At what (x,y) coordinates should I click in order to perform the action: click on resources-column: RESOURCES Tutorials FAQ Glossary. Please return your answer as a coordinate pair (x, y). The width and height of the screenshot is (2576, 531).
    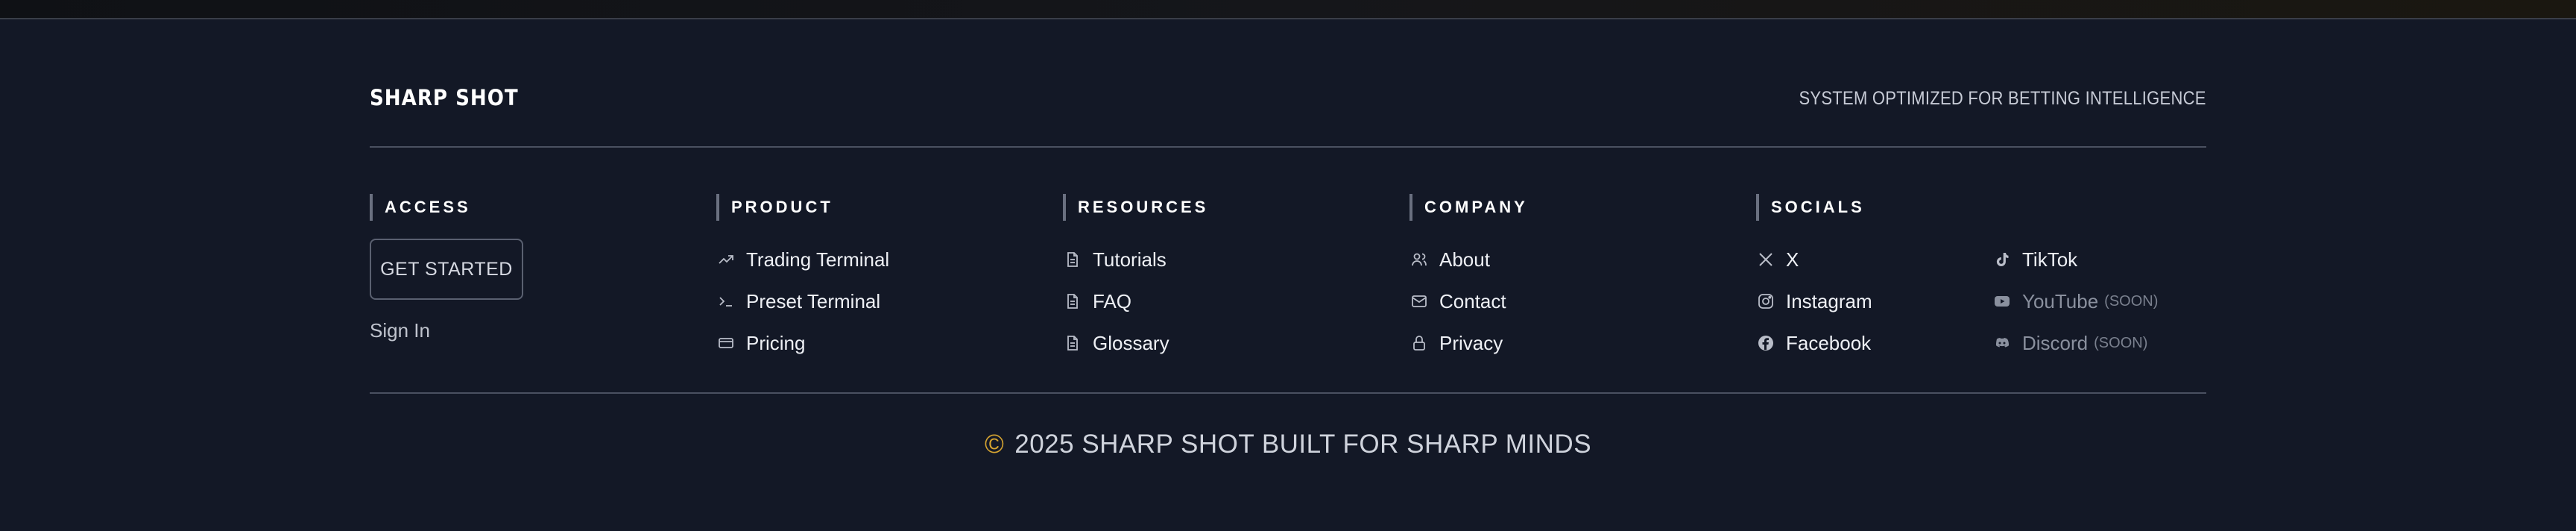
    Looking at the image, I should click on (1135, 279).